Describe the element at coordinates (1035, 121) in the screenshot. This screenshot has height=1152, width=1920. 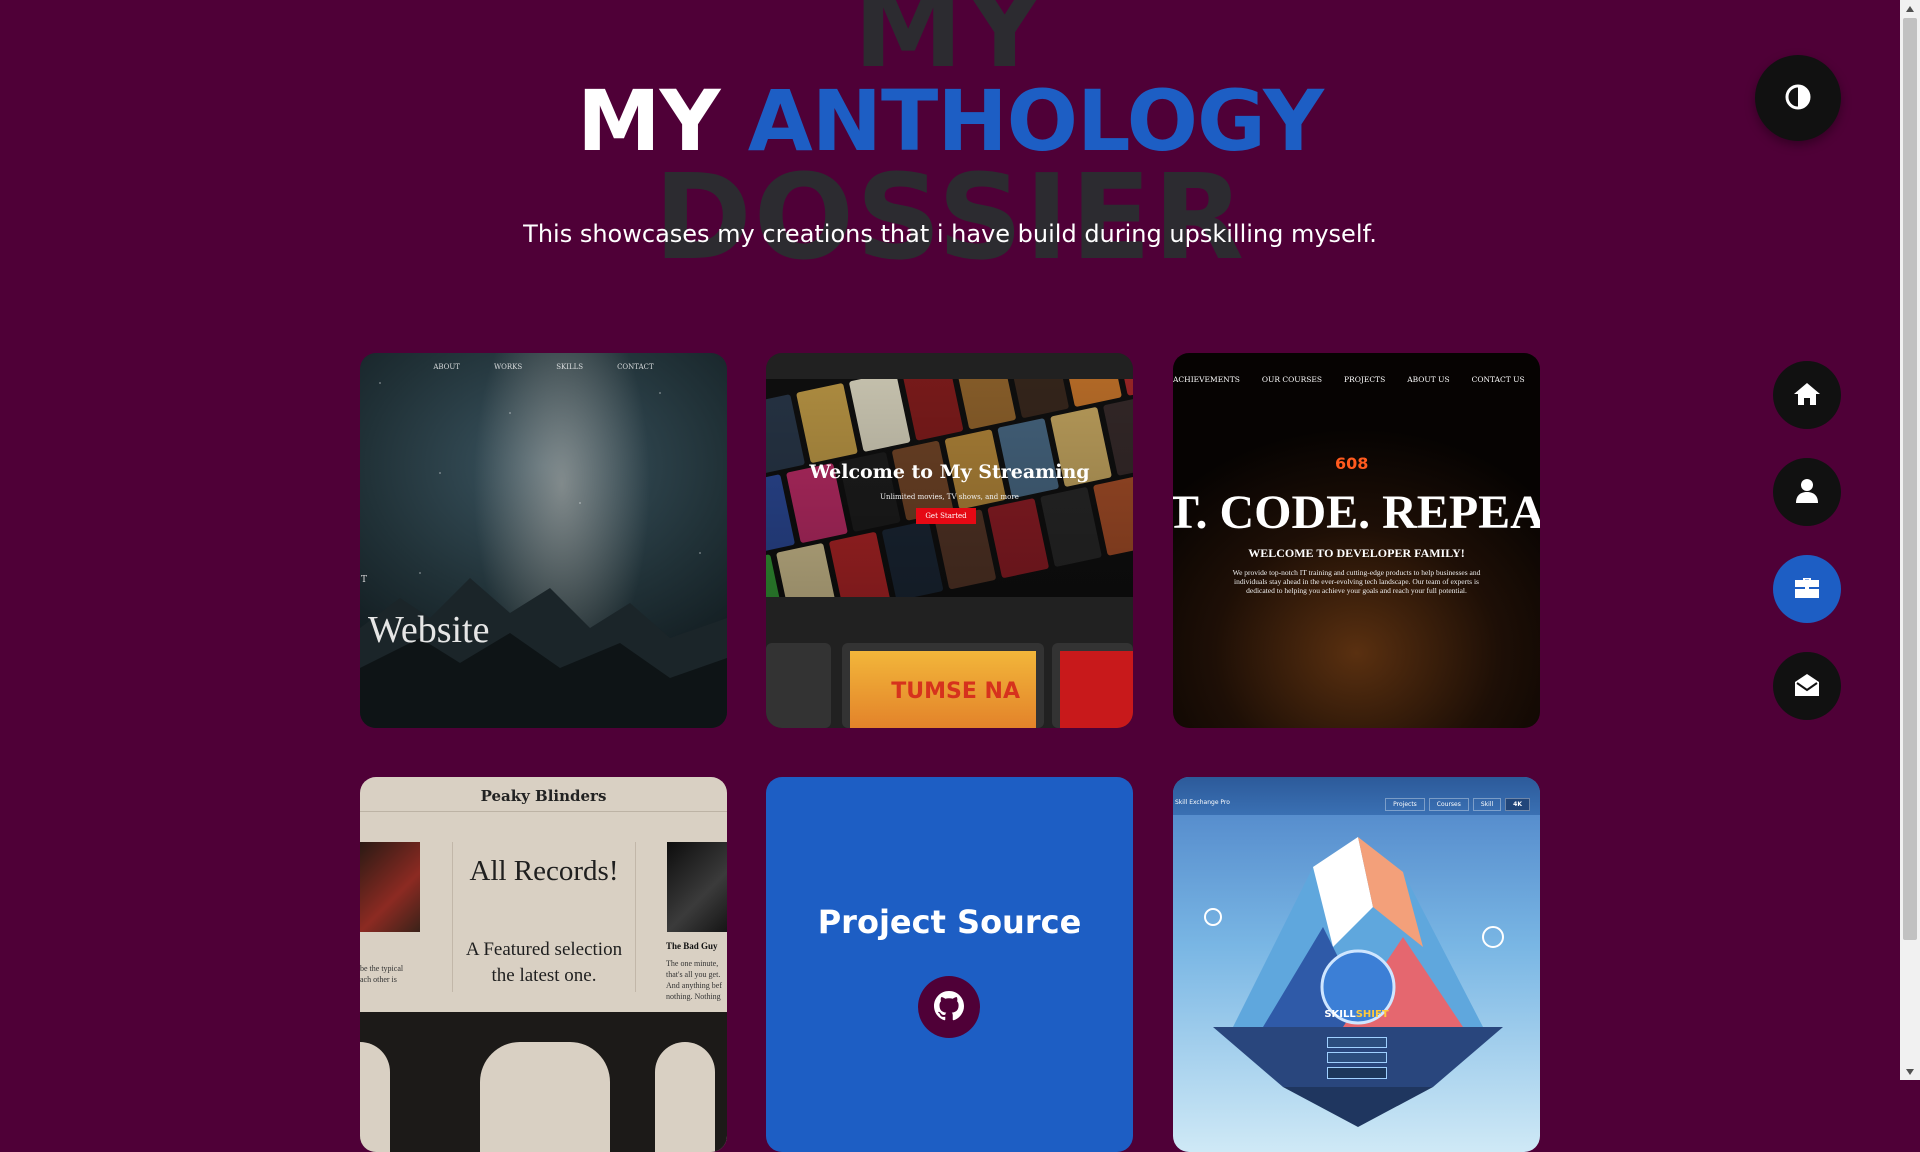
I see `title-accent: ANTHOLOGY` at that location.